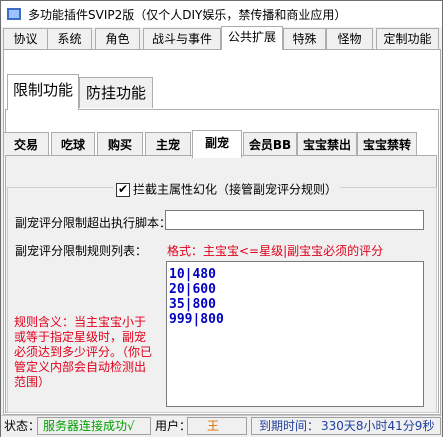 The width and height of the screenshot is (443, 437). What do you see at coordinates (235, 189) in the screenshot?
I see `checkbox-label: 拦截主属性幻化（接管副宠评分规则）` at bounding box center [235, 189].